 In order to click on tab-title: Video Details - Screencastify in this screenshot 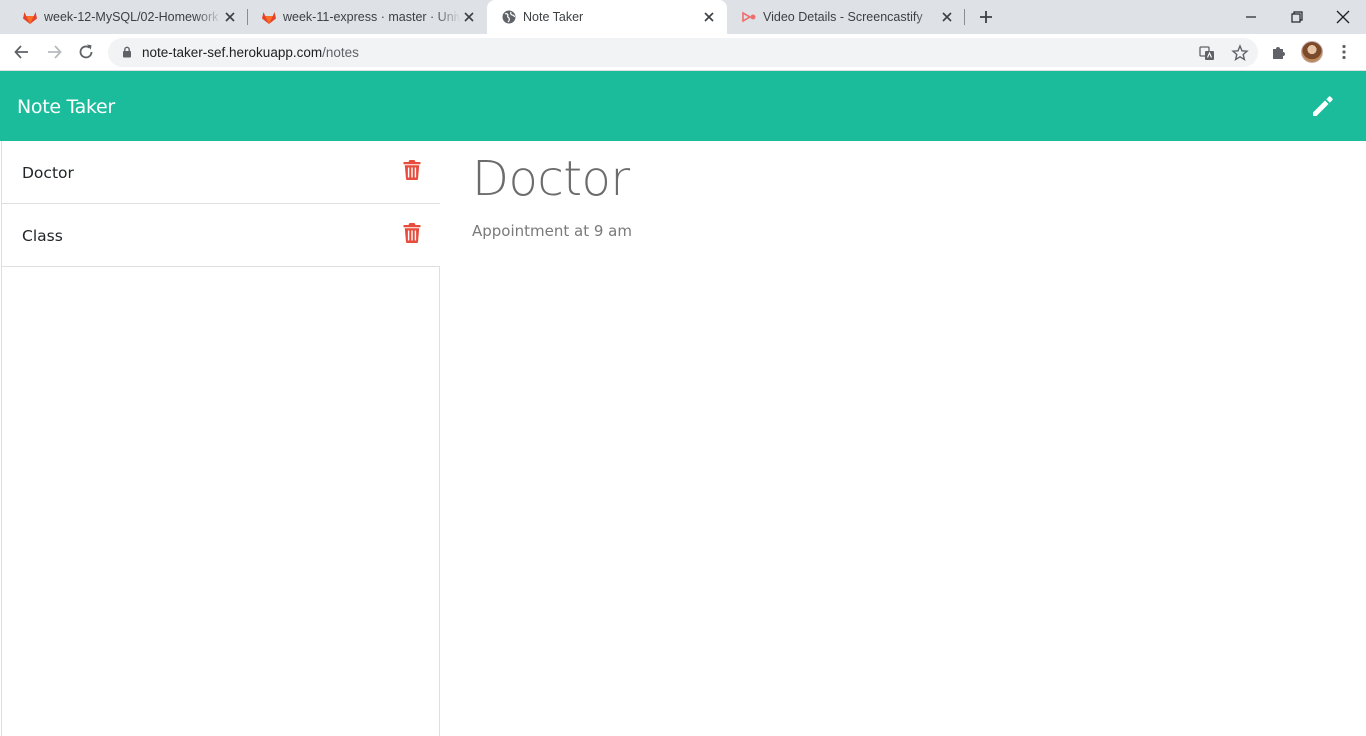, I will do `click(843, 17)`.